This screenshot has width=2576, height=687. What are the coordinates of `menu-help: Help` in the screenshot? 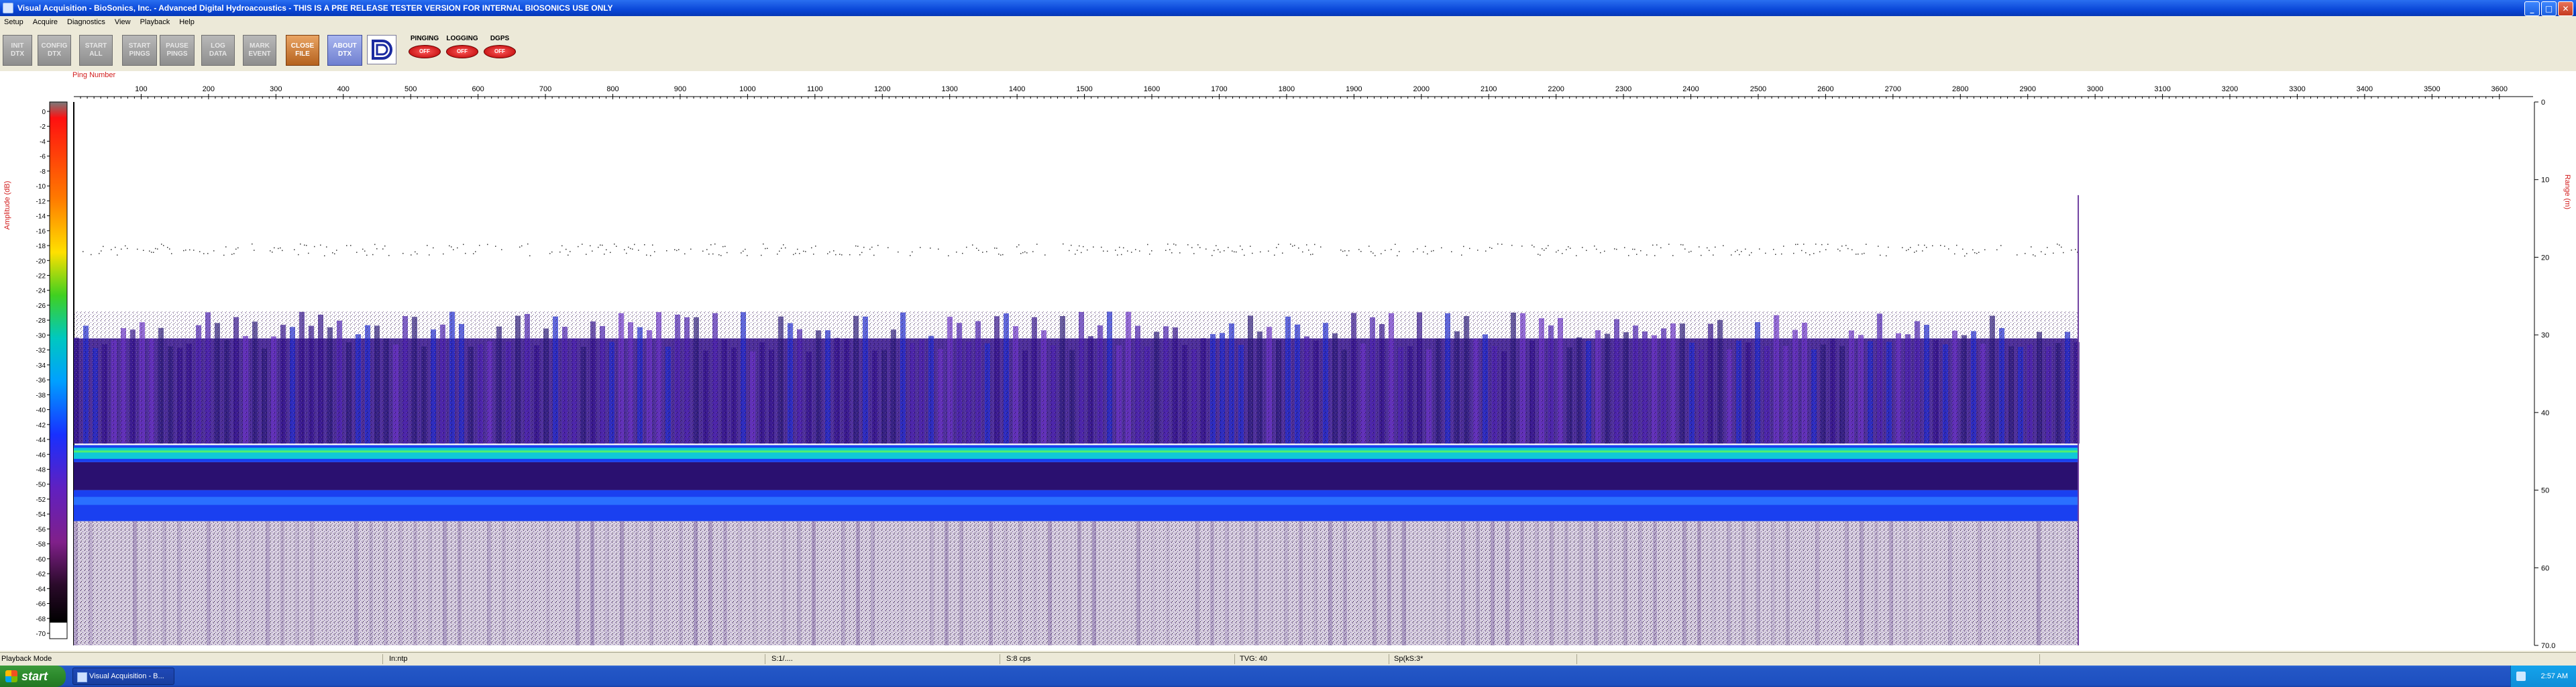 It's located at (187, 22).